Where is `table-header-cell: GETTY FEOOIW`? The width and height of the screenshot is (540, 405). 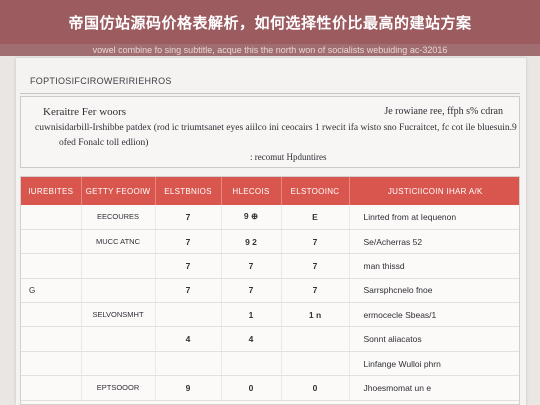 table-header-cell: GETTY FEOOIW is located at coordinates (118, 191).